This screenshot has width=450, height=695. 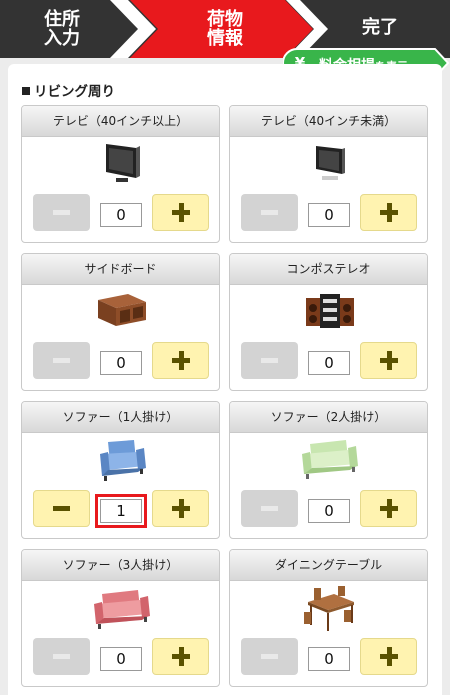 I want to click on item-name: テレビ（40インチ未満）, so click(x=328, y=121).